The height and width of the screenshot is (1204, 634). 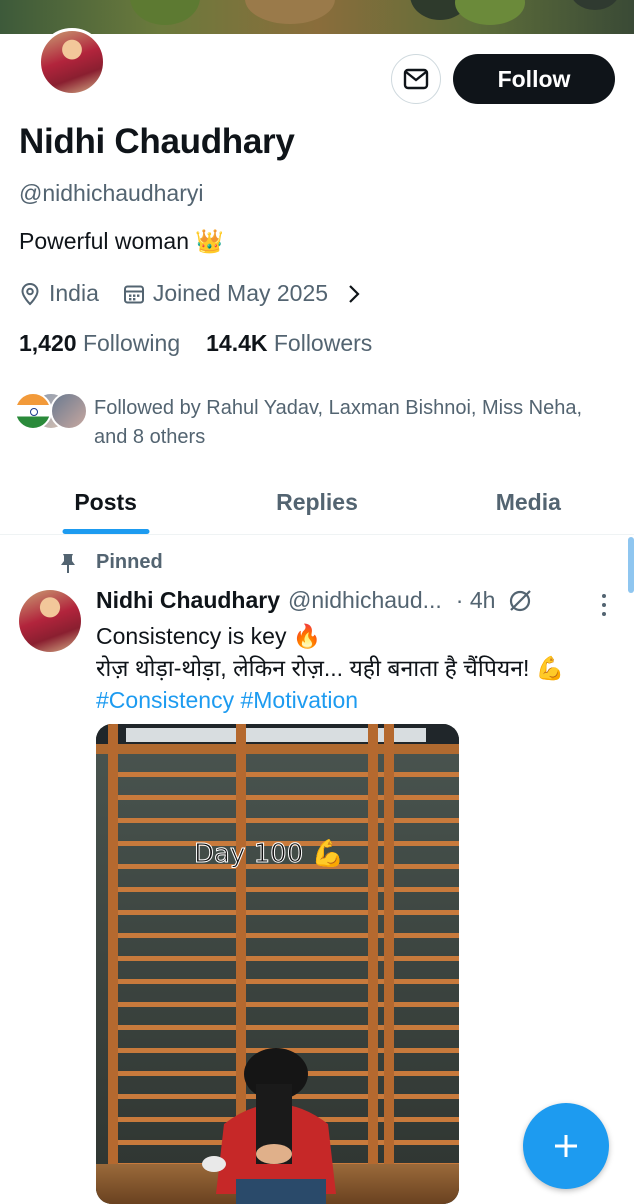 I want to click on crown-icon: 👑, so click(x=209, y=241).